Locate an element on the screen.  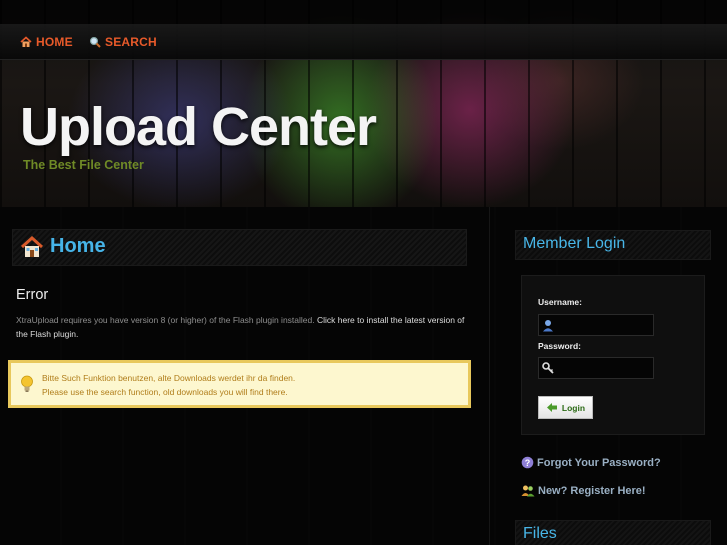
login-button-label: Login is located at coordinates (573, 407).